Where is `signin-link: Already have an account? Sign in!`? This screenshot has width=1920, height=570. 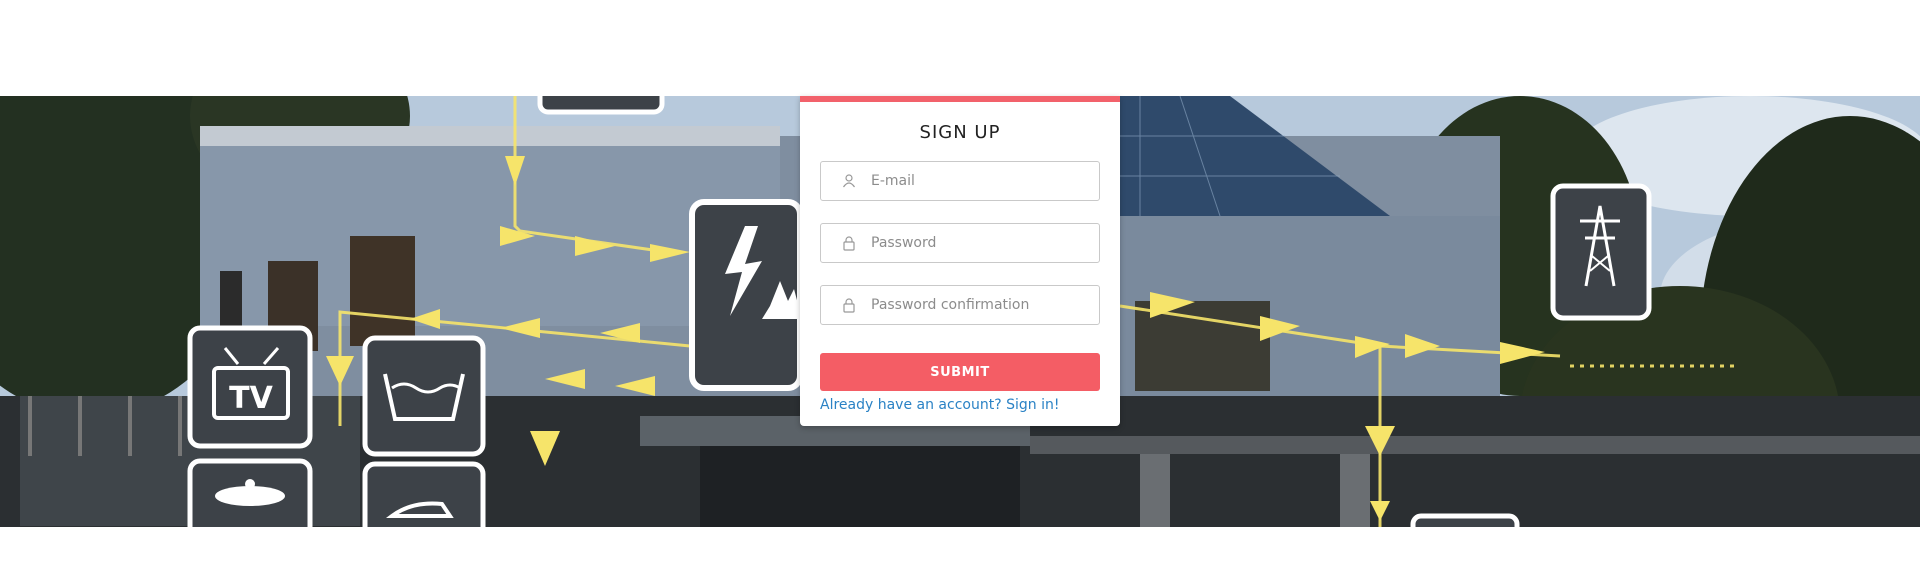 signin-link: Already have an account? Sign in! is located at coordinates (939, 405).